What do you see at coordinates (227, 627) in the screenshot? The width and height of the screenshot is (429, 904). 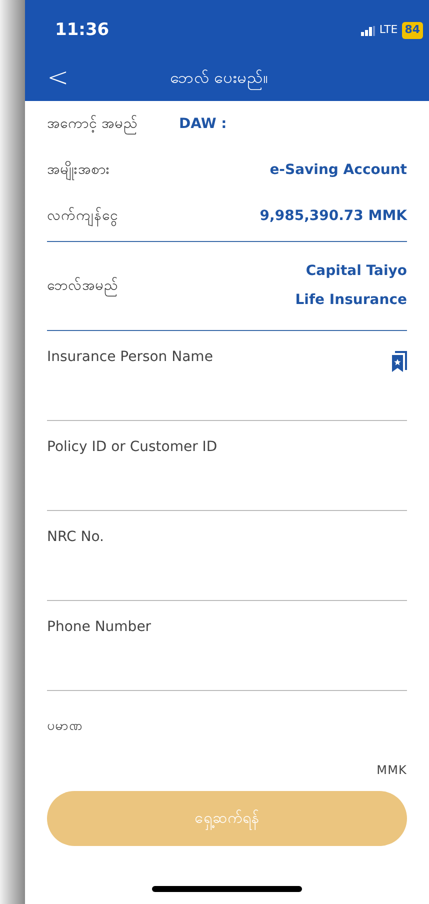 I see `text-field: Phone Number` at bounding box center [227, 627].